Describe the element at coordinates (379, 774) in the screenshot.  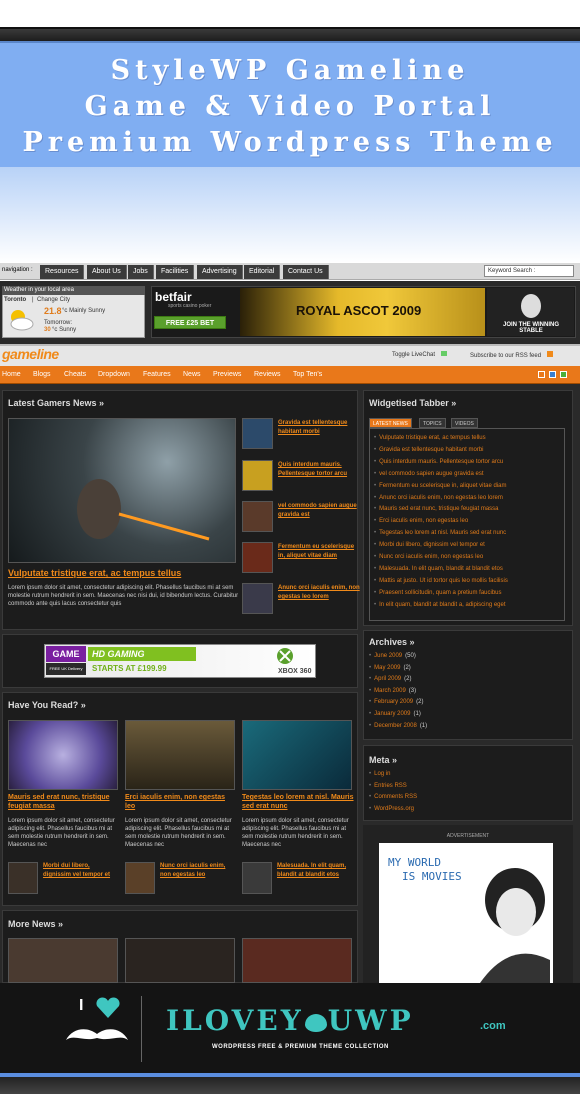
I see `meta-item: • Log in` at that location.